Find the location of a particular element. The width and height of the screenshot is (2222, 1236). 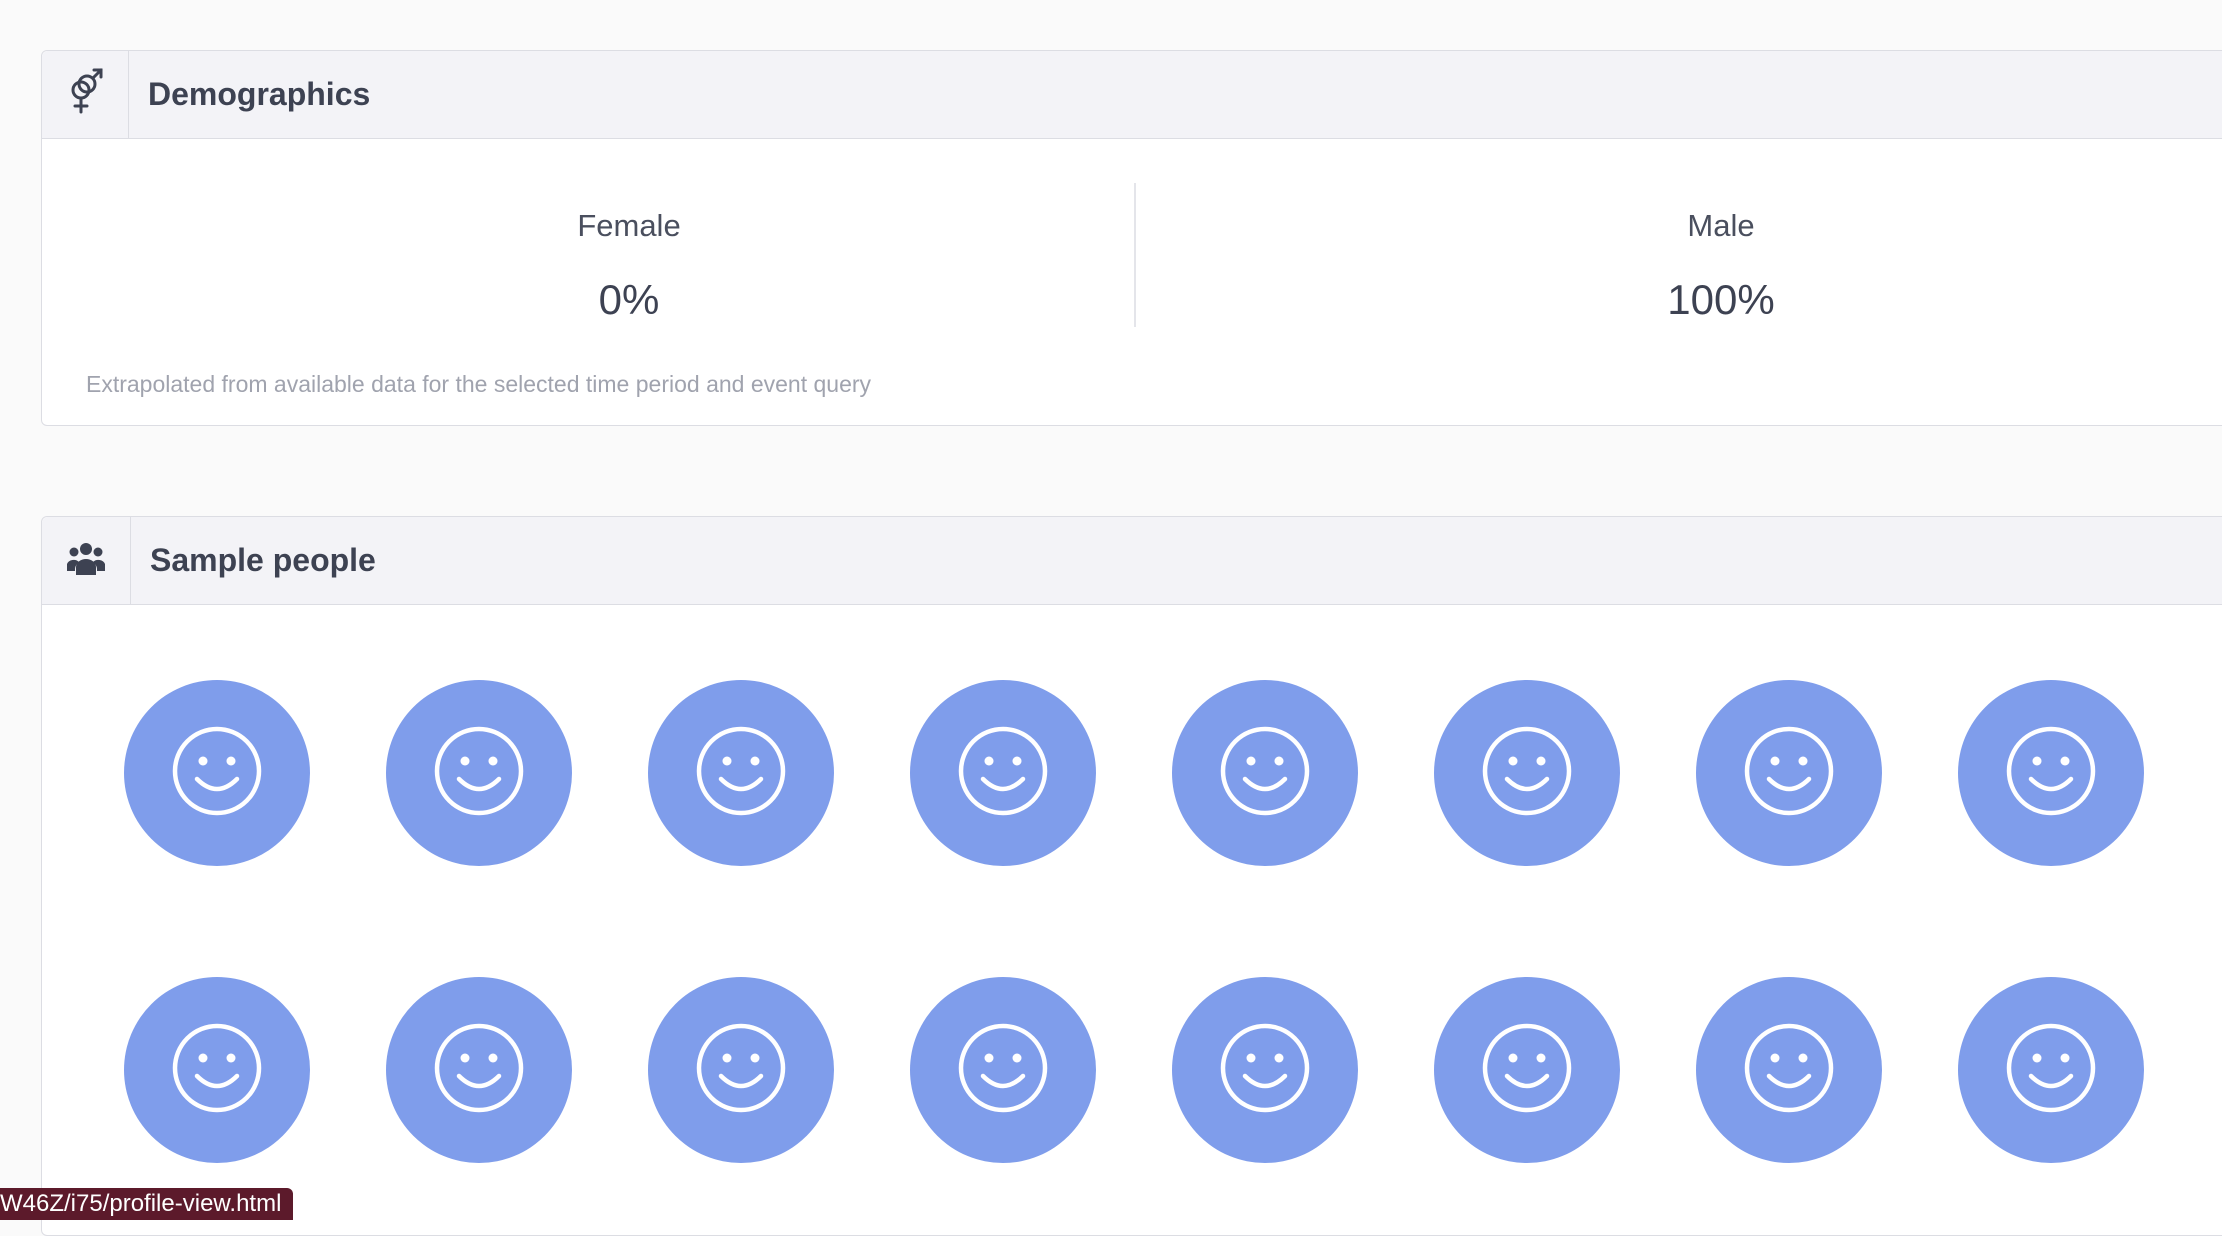

demographics-icon-cell is located at coordinates (85, 94).